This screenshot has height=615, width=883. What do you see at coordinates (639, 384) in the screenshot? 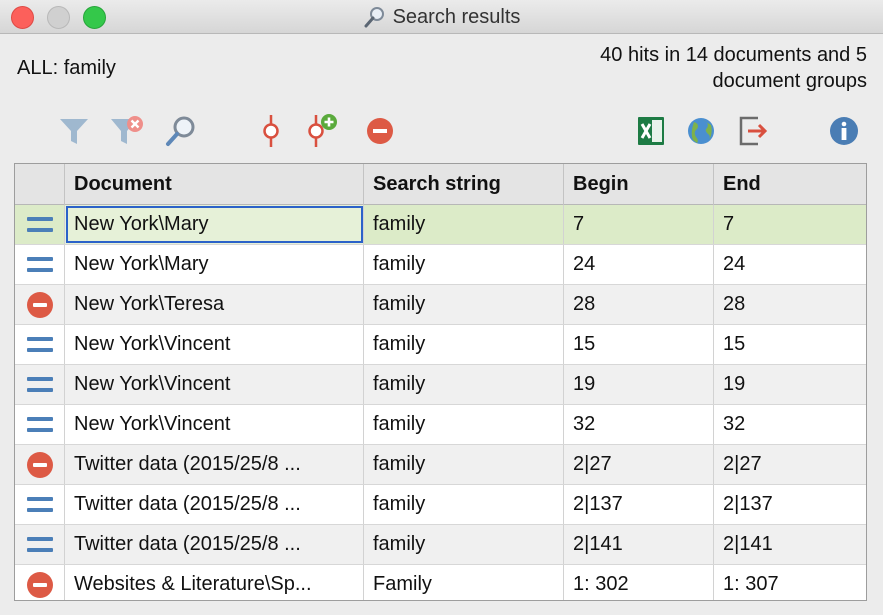
I see `begin-cell: 19` at bounding box center [639, 384].